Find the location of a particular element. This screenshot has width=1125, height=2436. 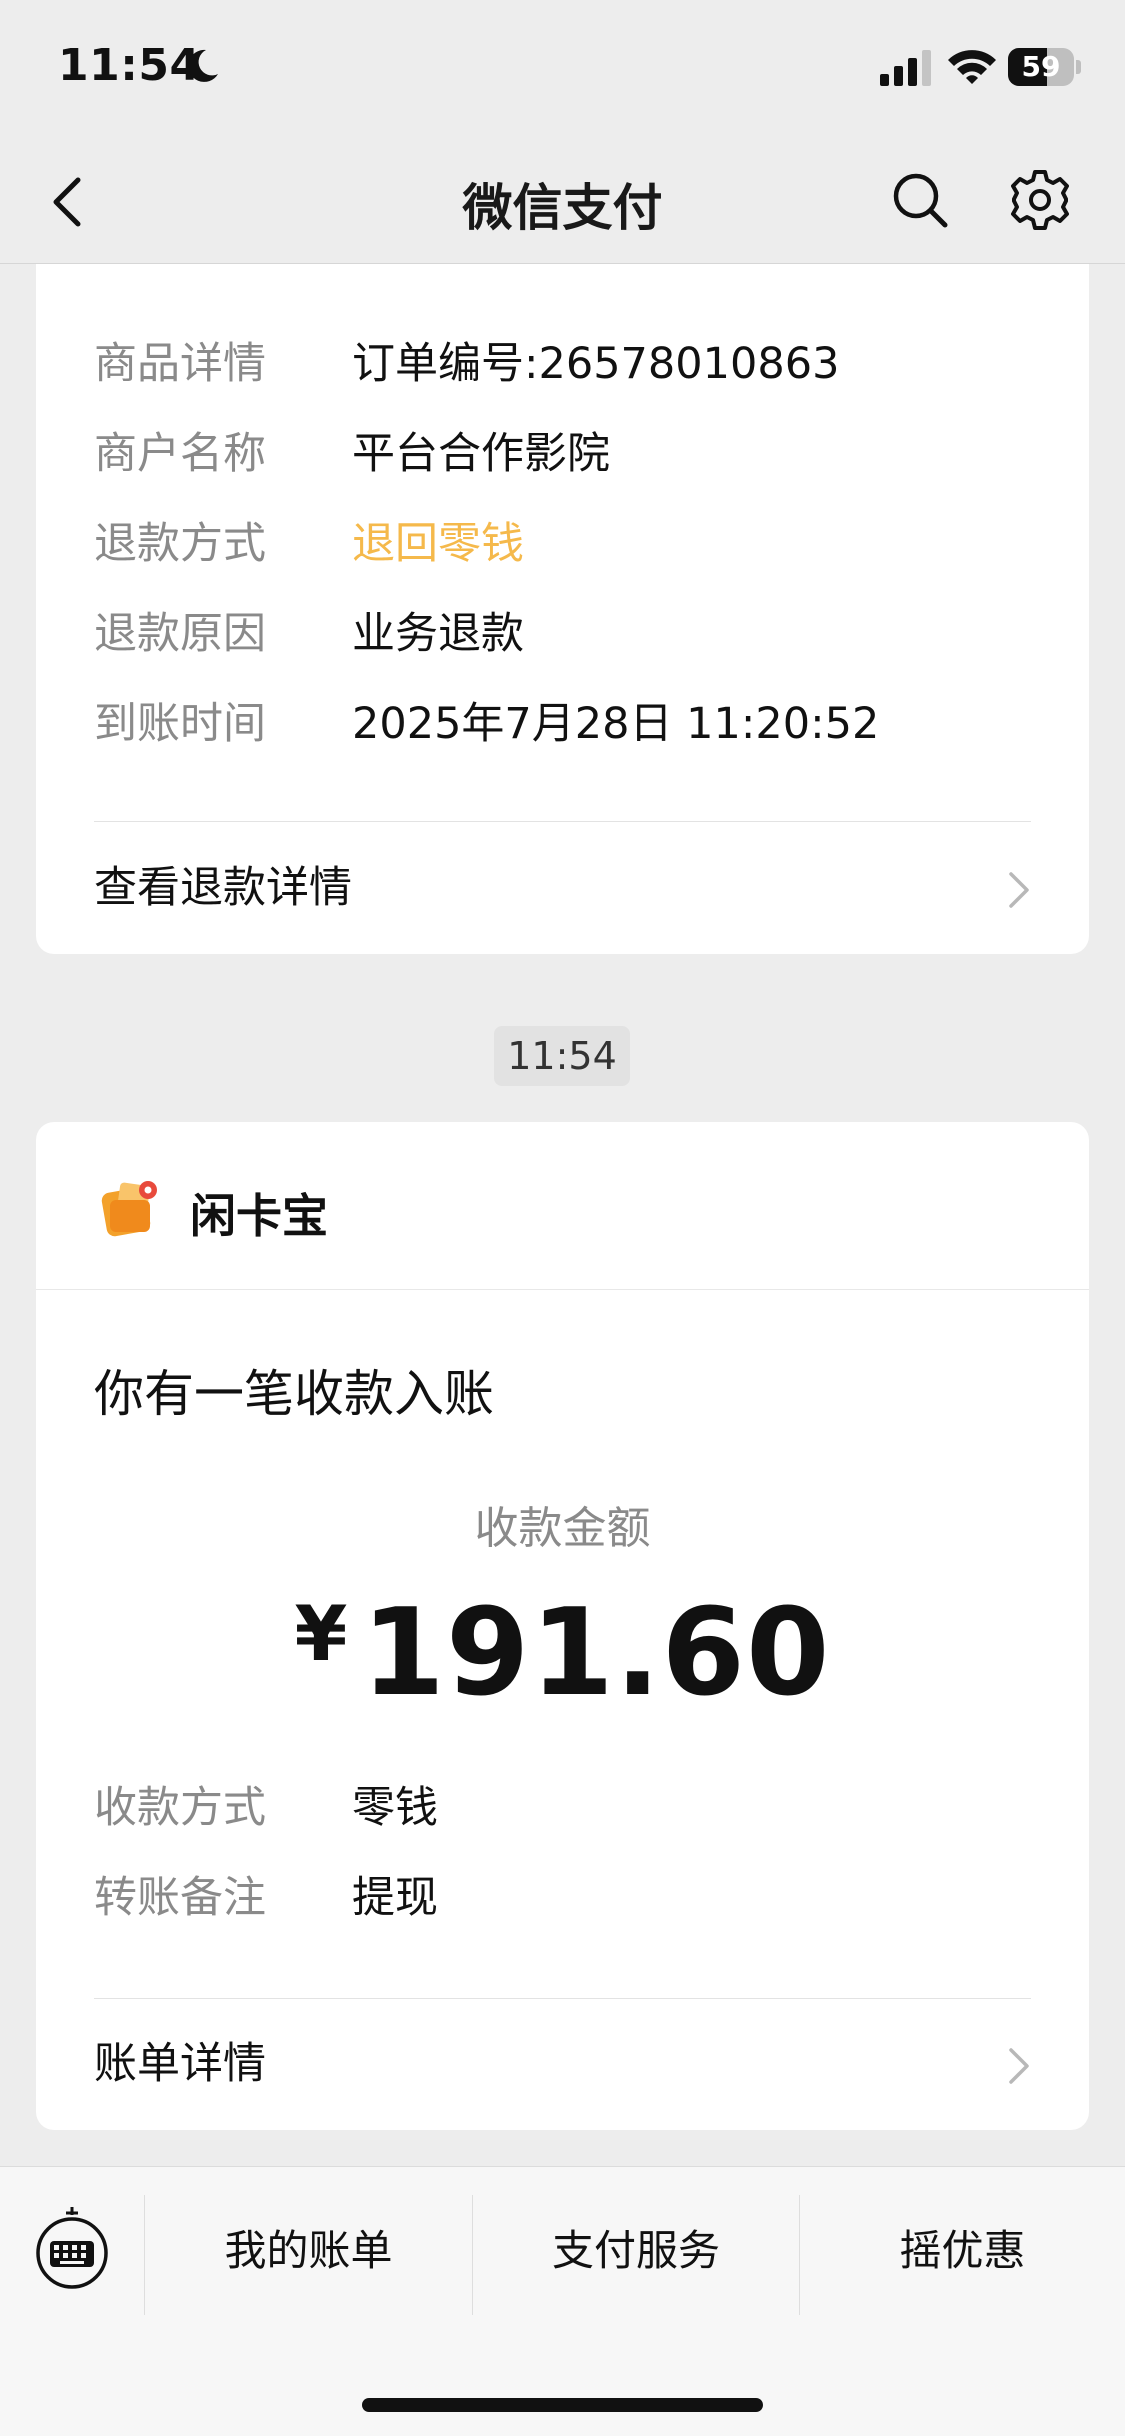

row-value: 2025年7月28日 11:20:52 is located at coordinates (616, 724).